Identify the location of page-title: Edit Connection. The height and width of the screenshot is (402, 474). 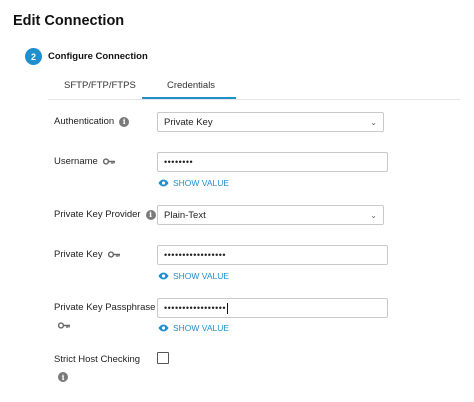
(69, 21).